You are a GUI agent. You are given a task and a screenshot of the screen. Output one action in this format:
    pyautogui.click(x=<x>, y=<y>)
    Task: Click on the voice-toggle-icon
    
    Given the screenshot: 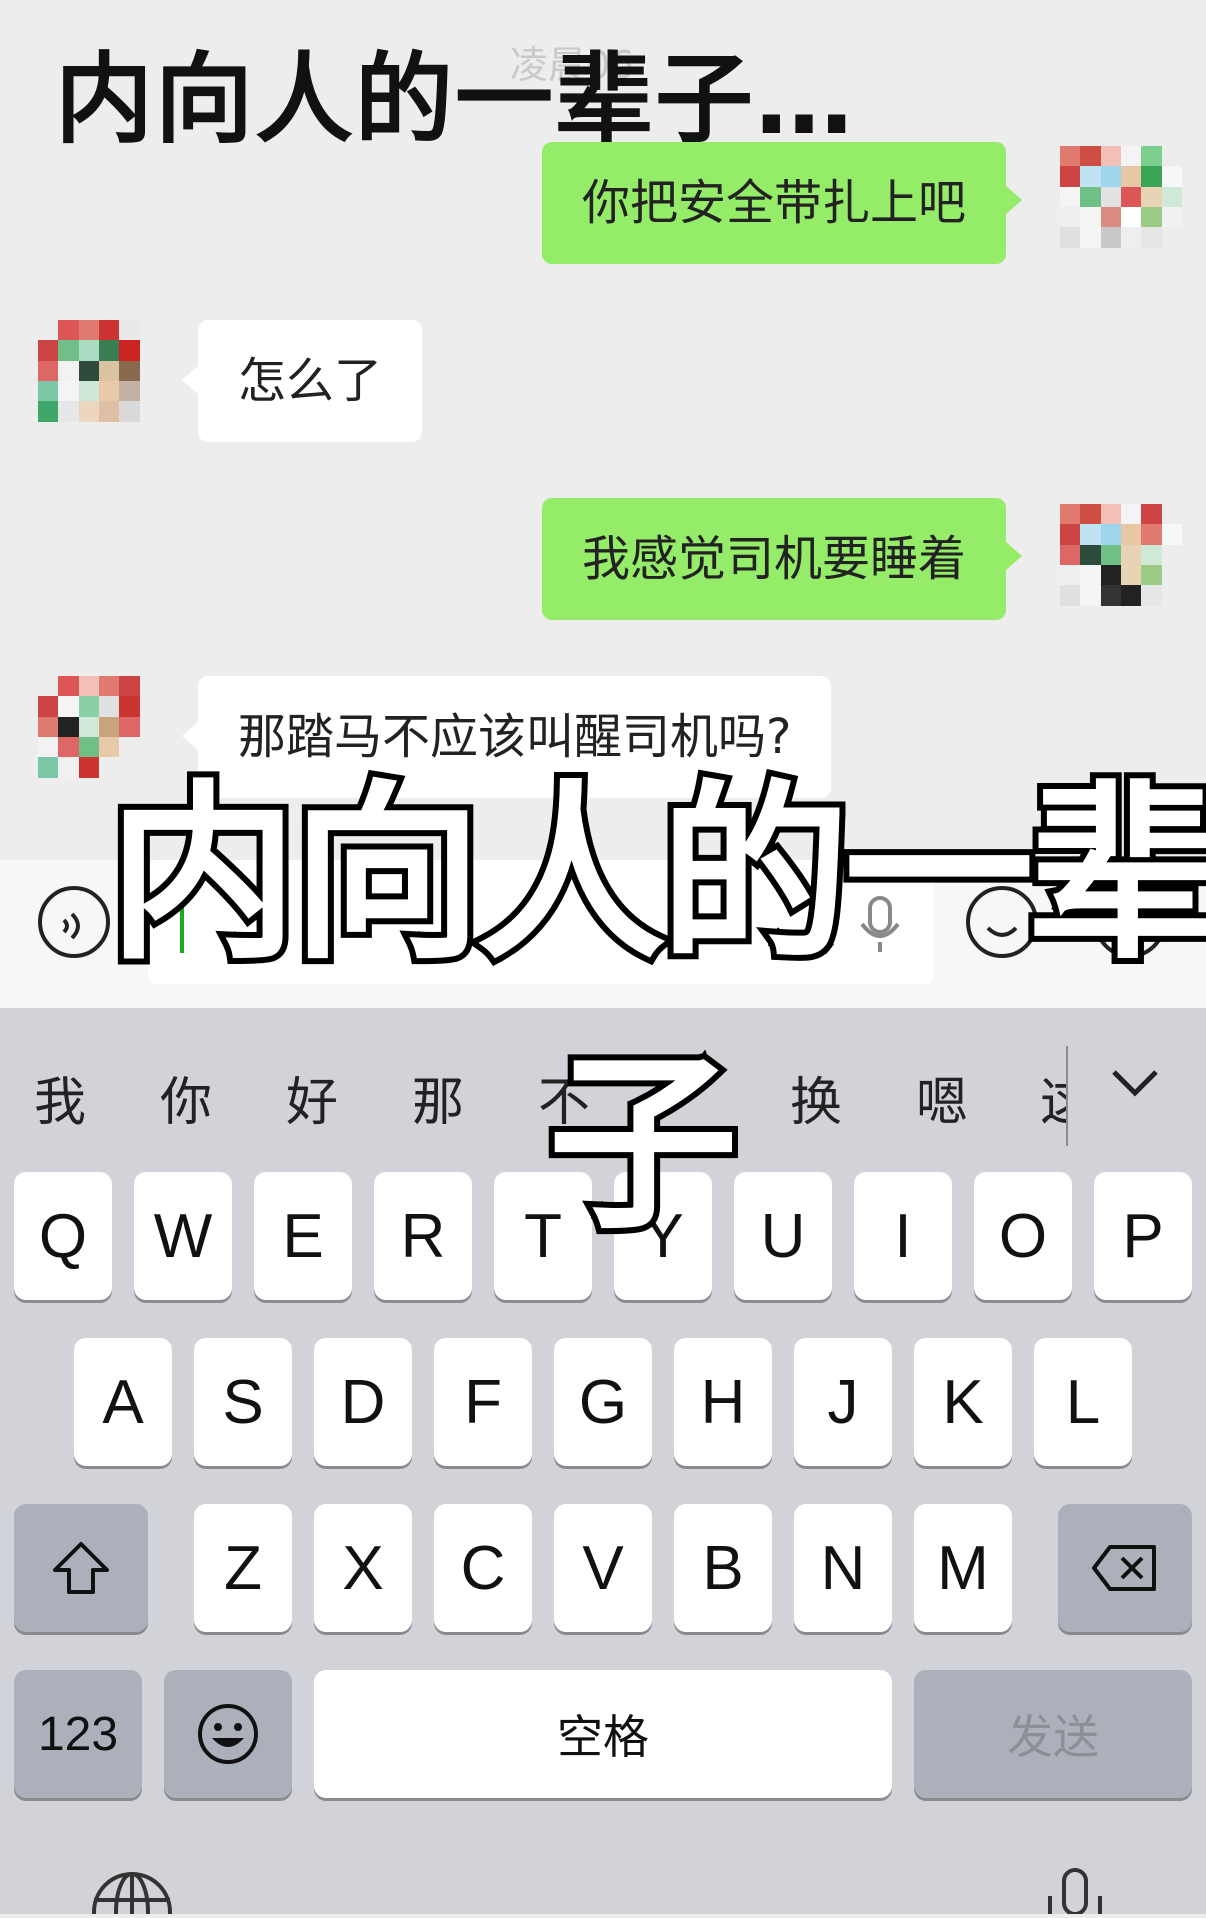 What is the action you would take?
    pyautogui.click(x=74, y=922)
    